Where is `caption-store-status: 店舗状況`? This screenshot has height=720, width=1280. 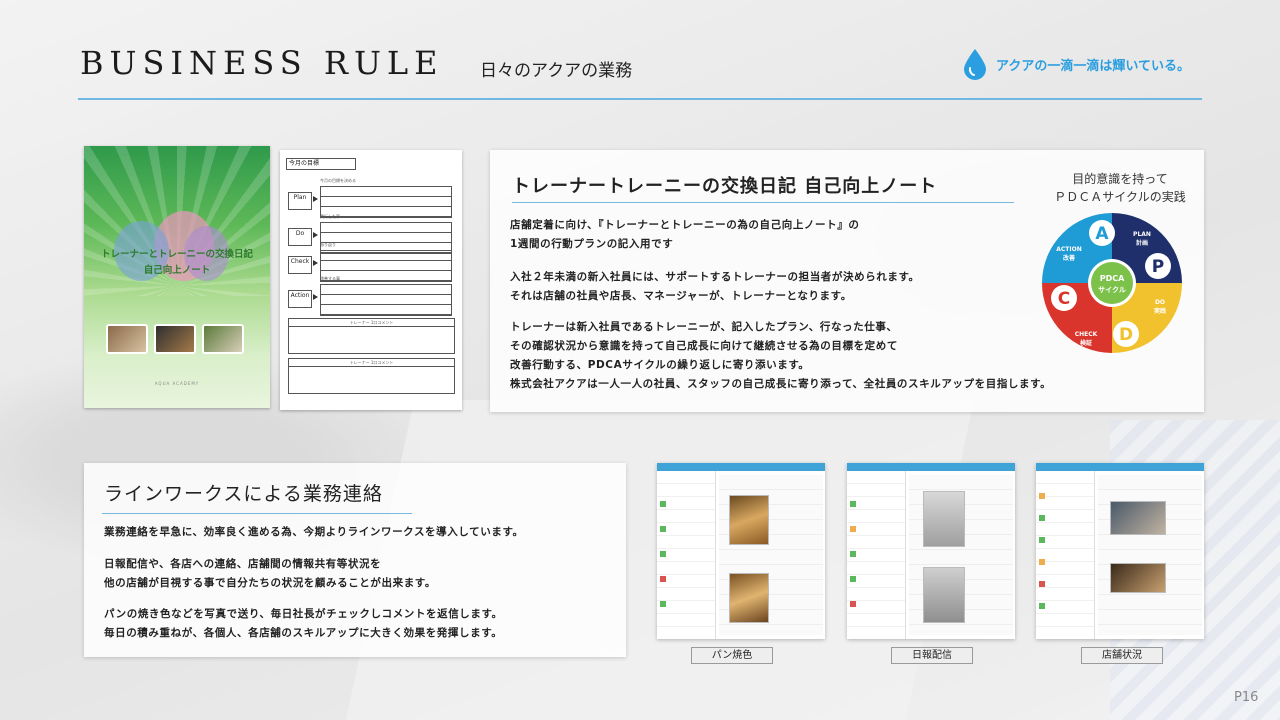 caption-store-status: 店舗状況 is located at coordinates (1122, 655).